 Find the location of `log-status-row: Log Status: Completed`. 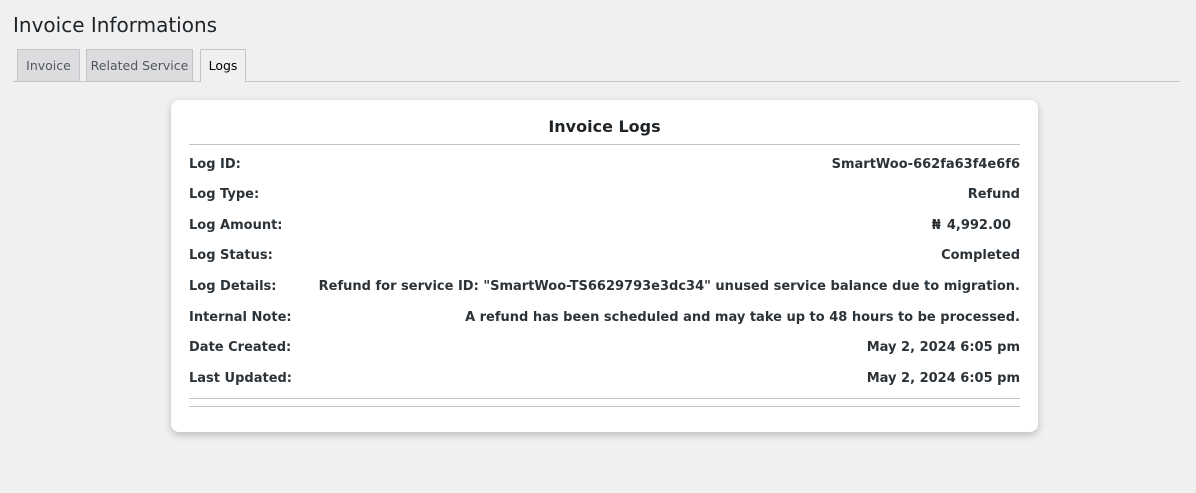

log-status-row: Log Status: Completed is located at coordinates (604, 256).